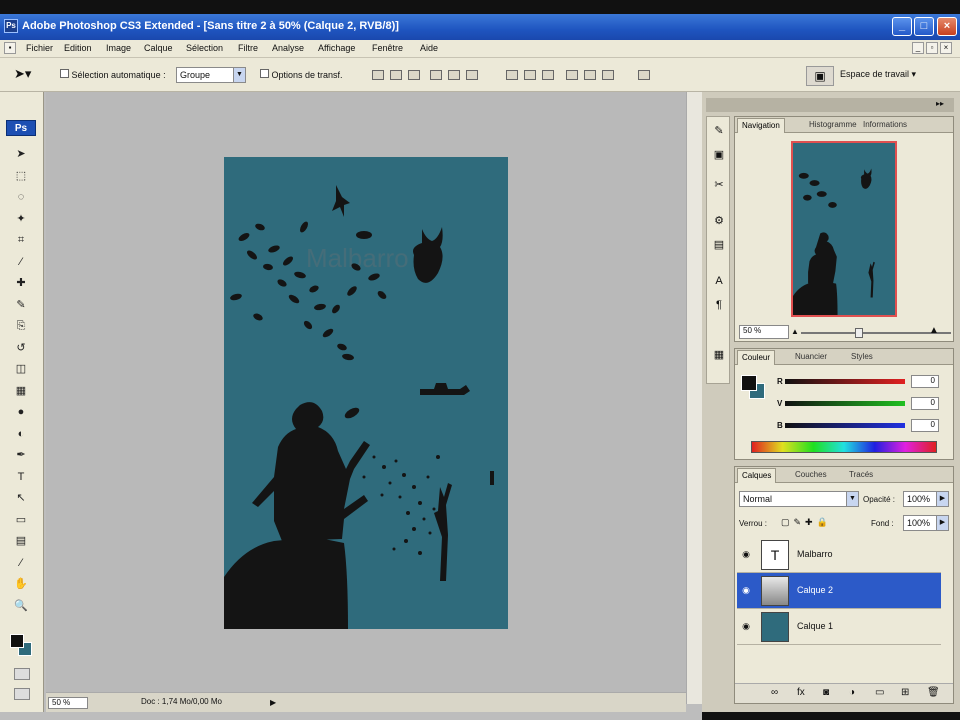 The height and width of the screenshot is (720, 960). Describe the element at coordinates (21, 240) in the screenshot. I see `crop-icon: ⌗` at that location.